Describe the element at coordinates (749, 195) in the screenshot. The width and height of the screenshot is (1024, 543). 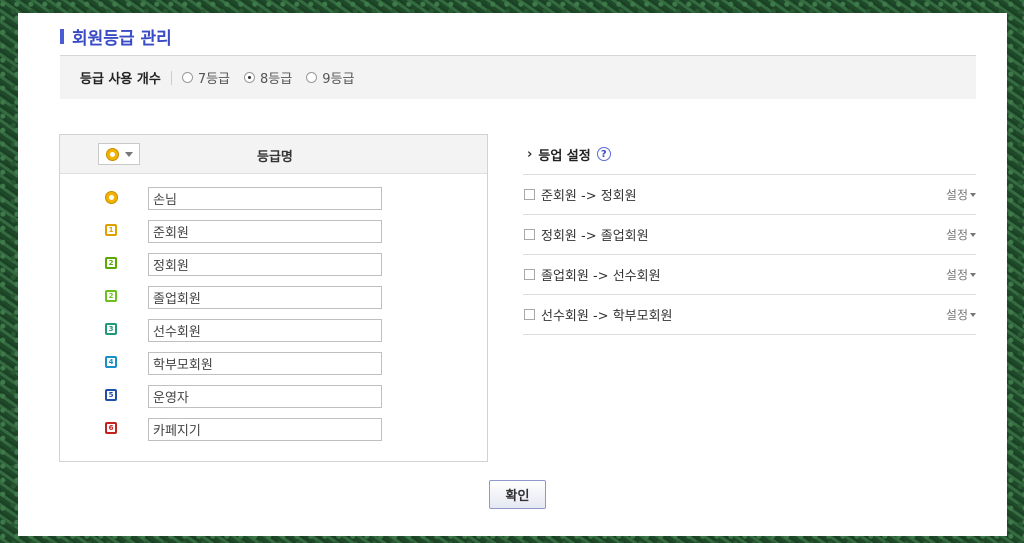
I see `levelup-row: 준회원 -> 정회원 설정` at that location.